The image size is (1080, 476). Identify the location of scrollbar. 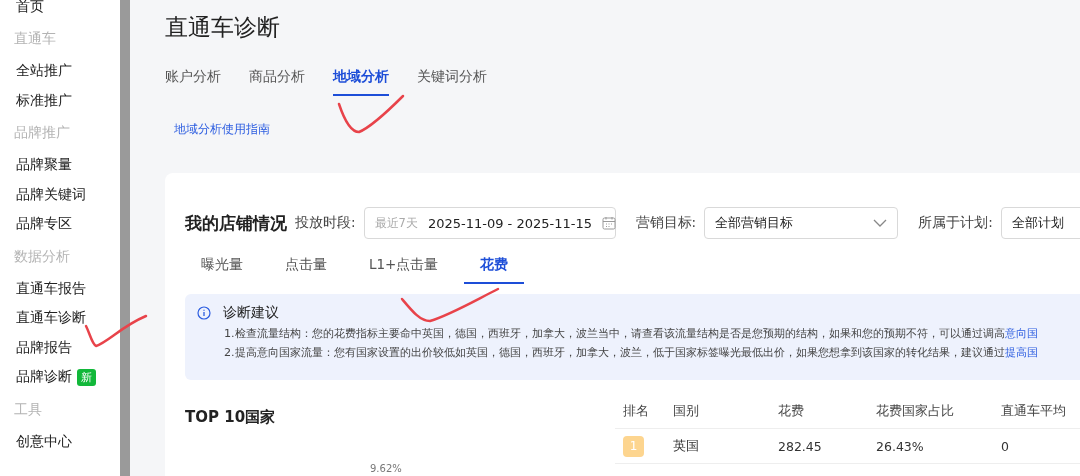
(125, 238).